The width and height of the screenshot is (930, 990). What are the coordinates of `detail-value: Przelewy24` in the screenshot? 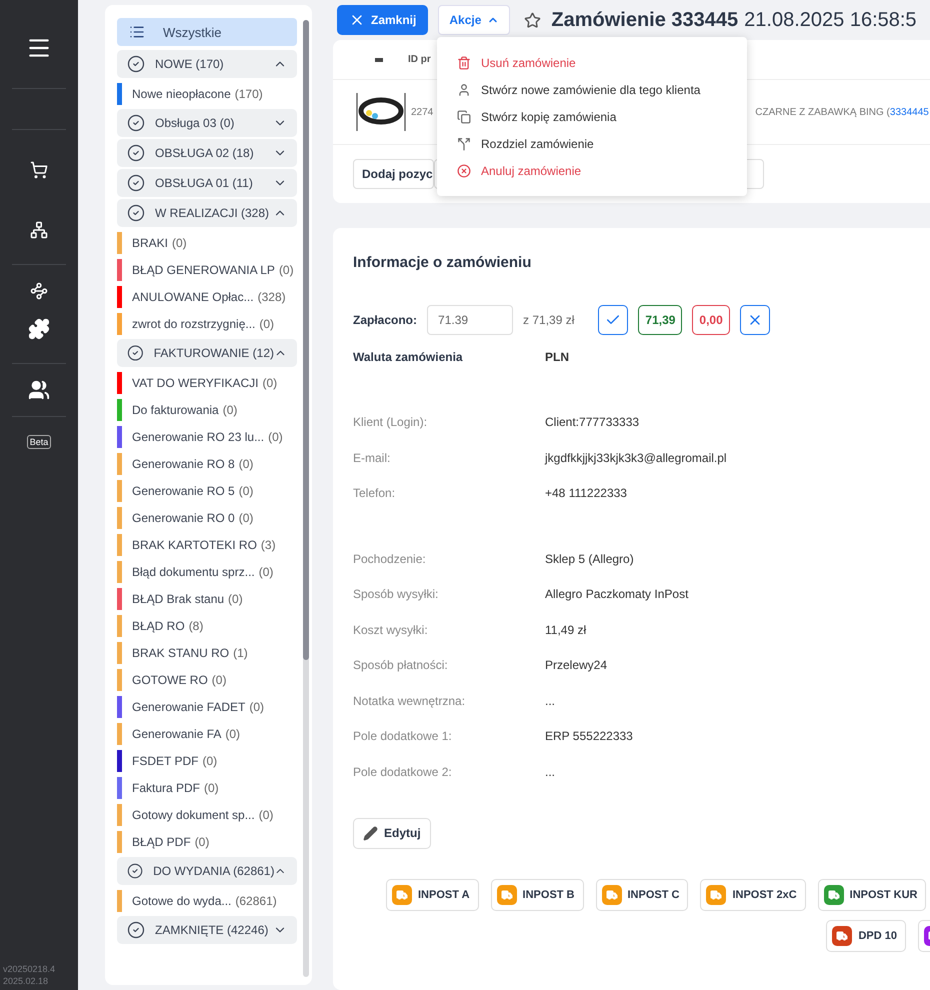 It's located at (576, 665).